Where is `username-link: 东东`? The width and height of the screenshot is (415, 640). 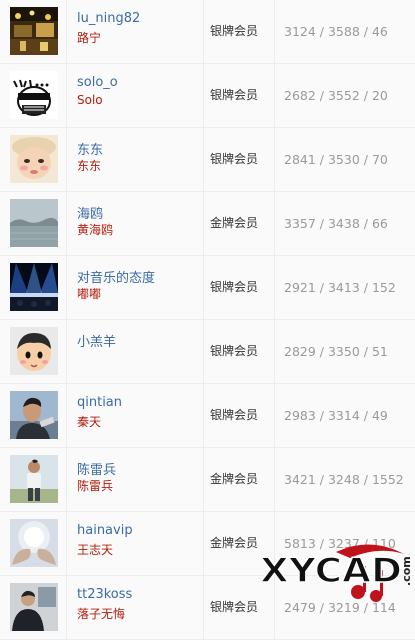 username-link: 东东 is located at coordinates (90, 148).